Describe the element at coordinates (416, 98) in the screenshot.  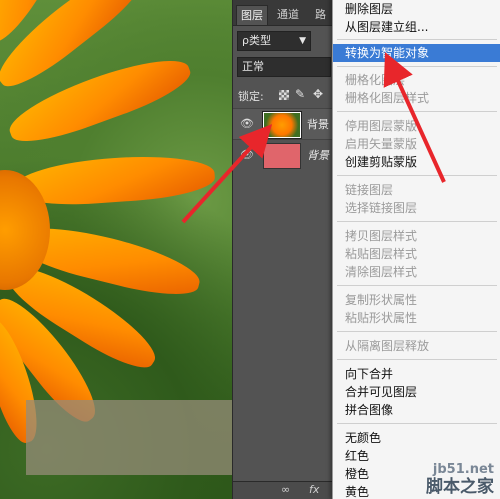
I see `menu-item-rasterize-layer-style: 栅格化图层样式` at that location.